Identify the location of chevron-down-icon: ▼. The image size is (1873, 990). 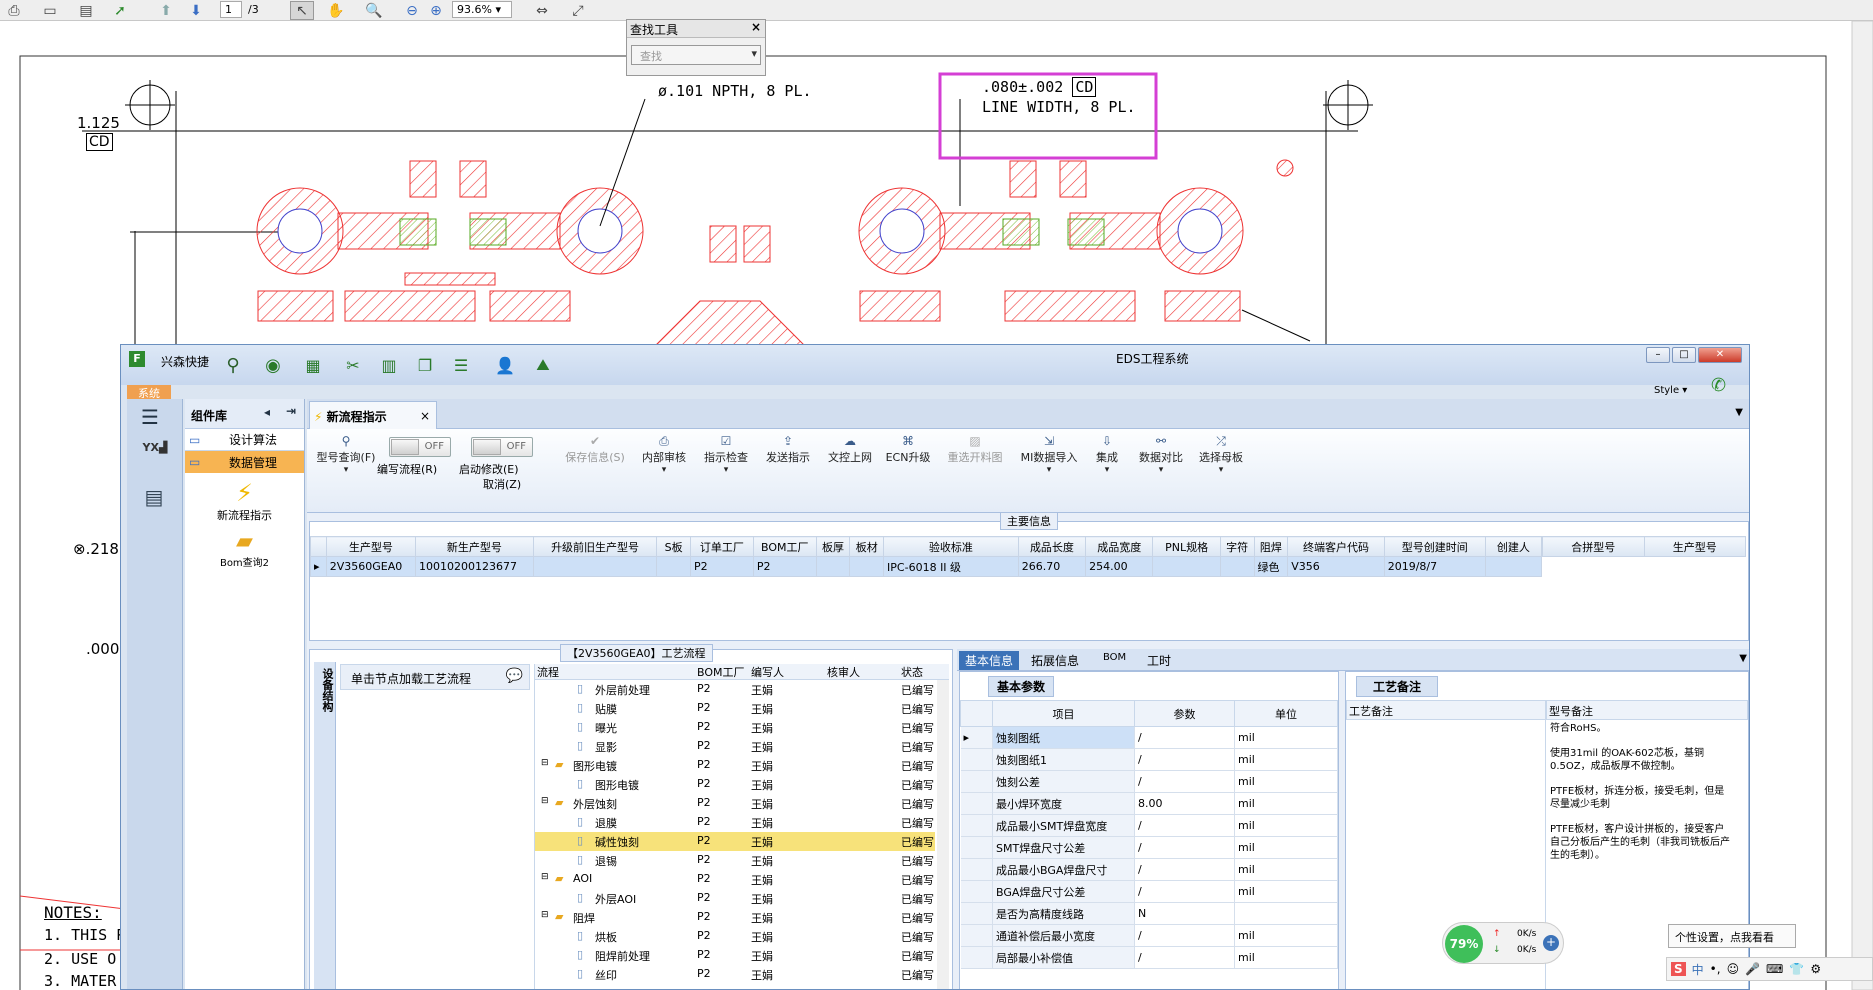
(1739, 412).